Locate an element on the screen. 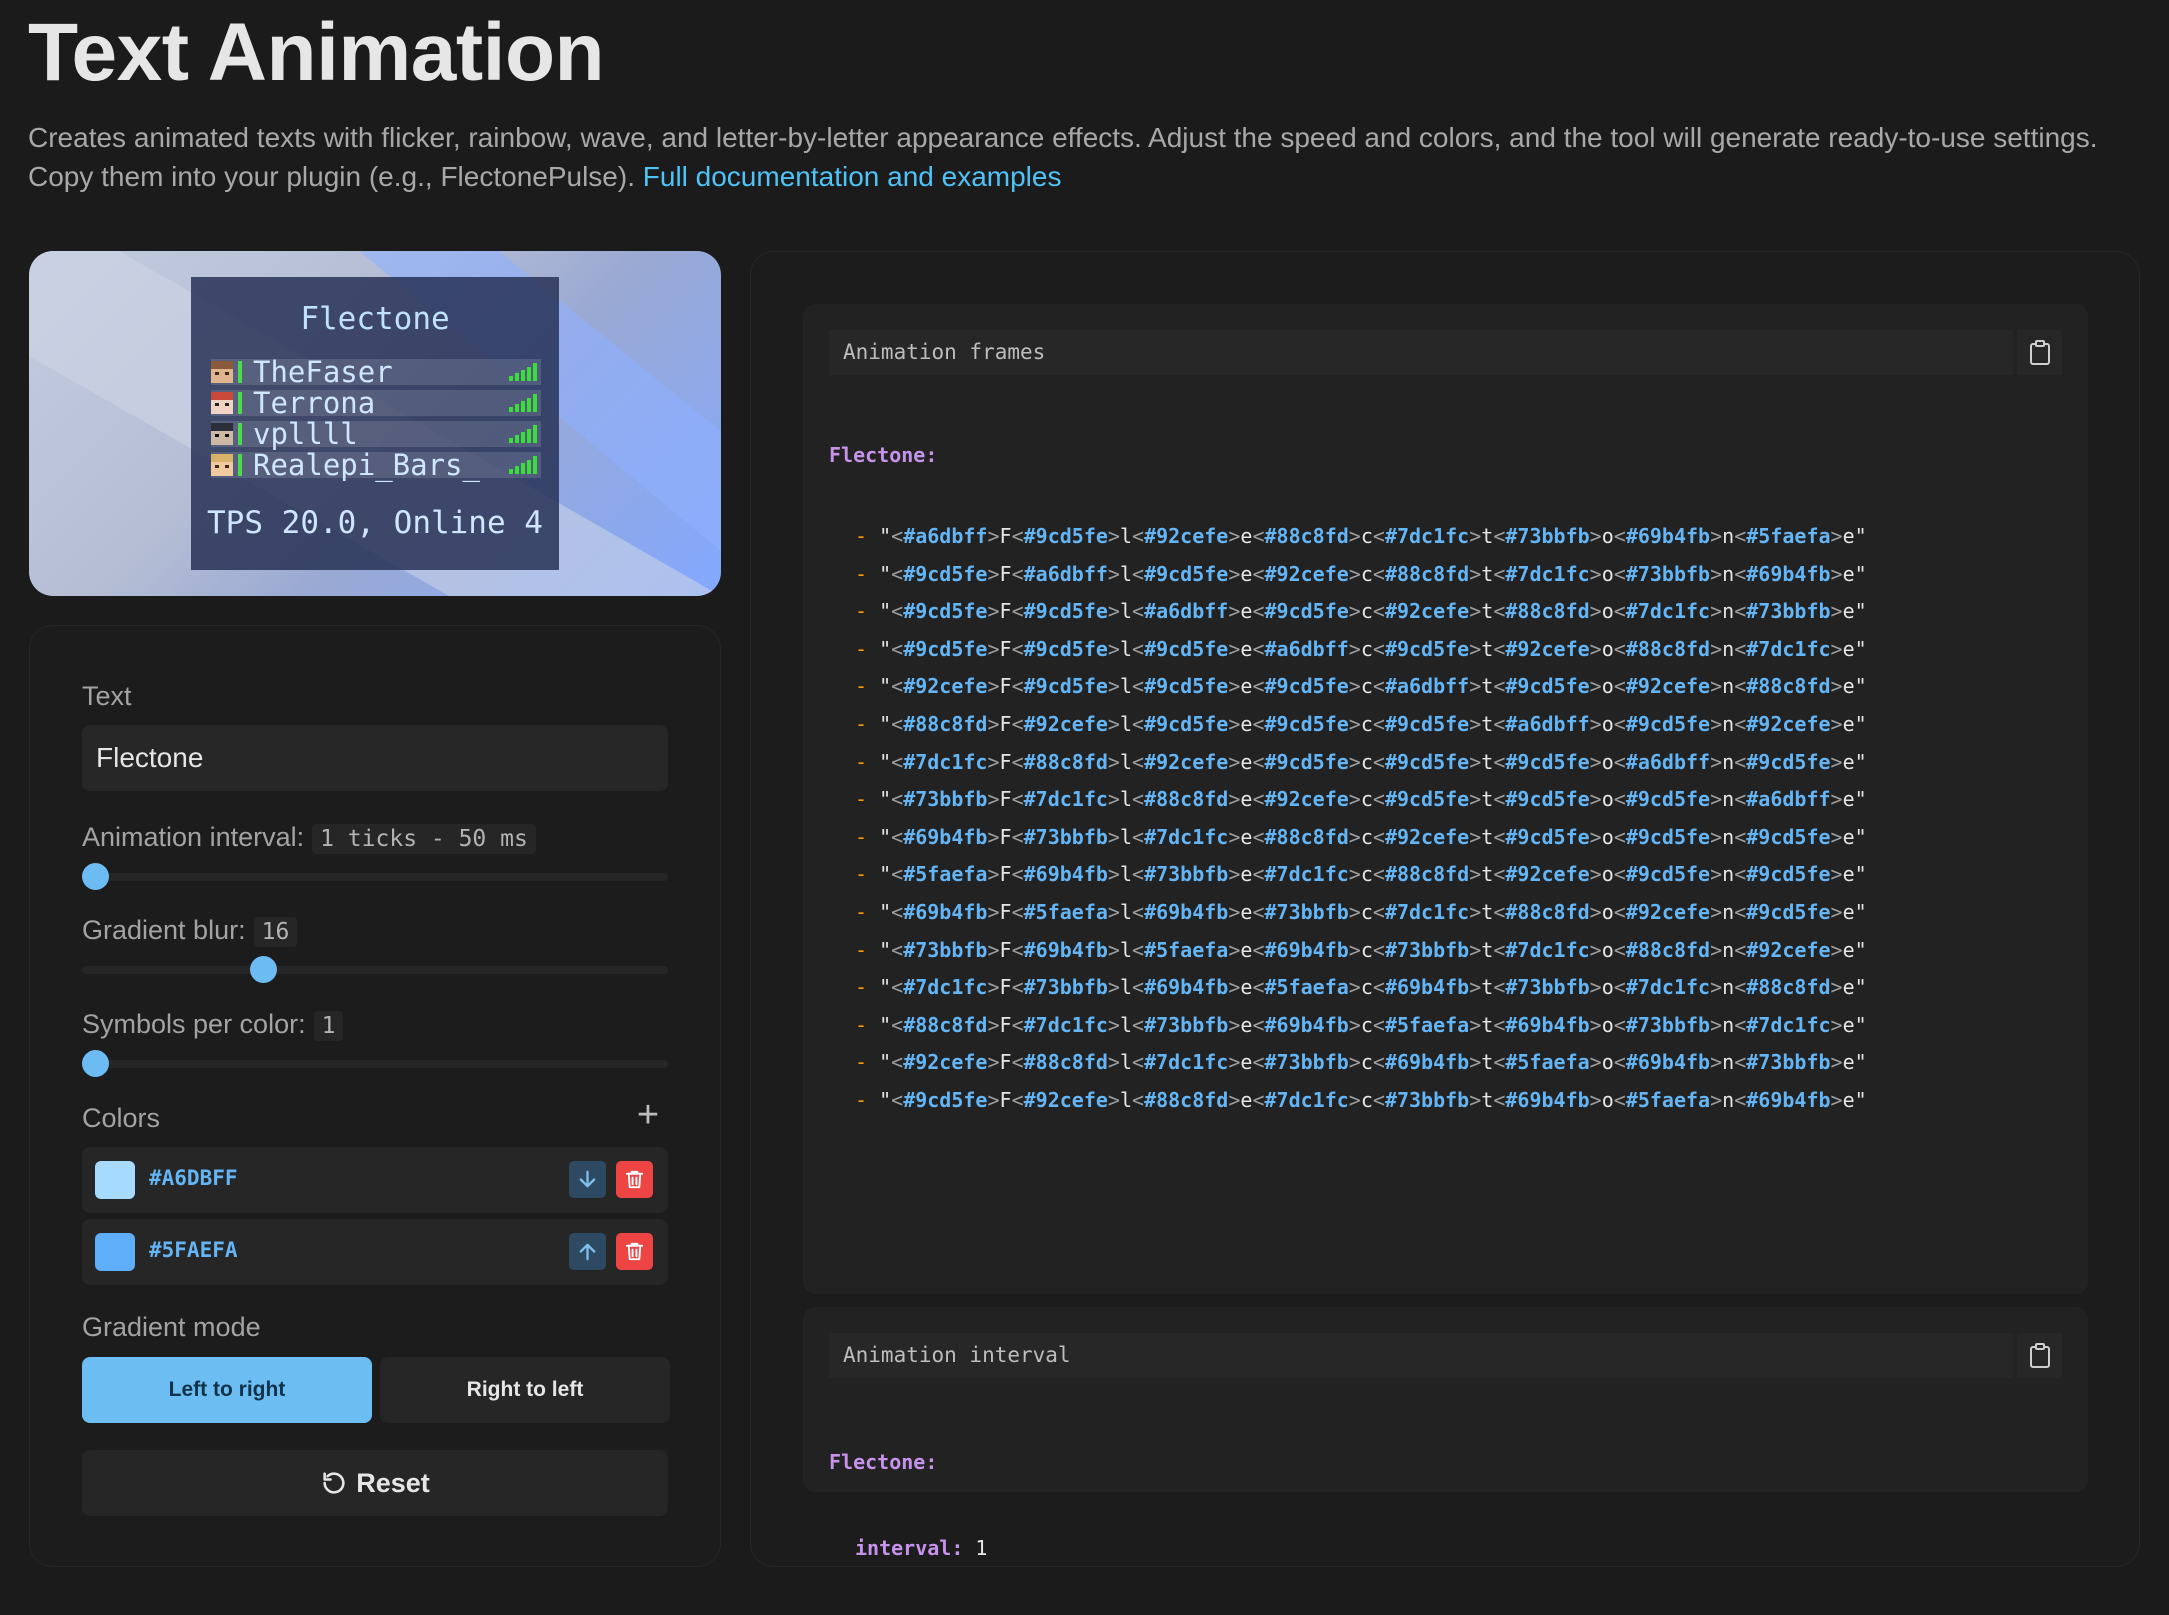 This screenshot has width=2169, height=1615. interval-slider is located at coordinates (375, 876).